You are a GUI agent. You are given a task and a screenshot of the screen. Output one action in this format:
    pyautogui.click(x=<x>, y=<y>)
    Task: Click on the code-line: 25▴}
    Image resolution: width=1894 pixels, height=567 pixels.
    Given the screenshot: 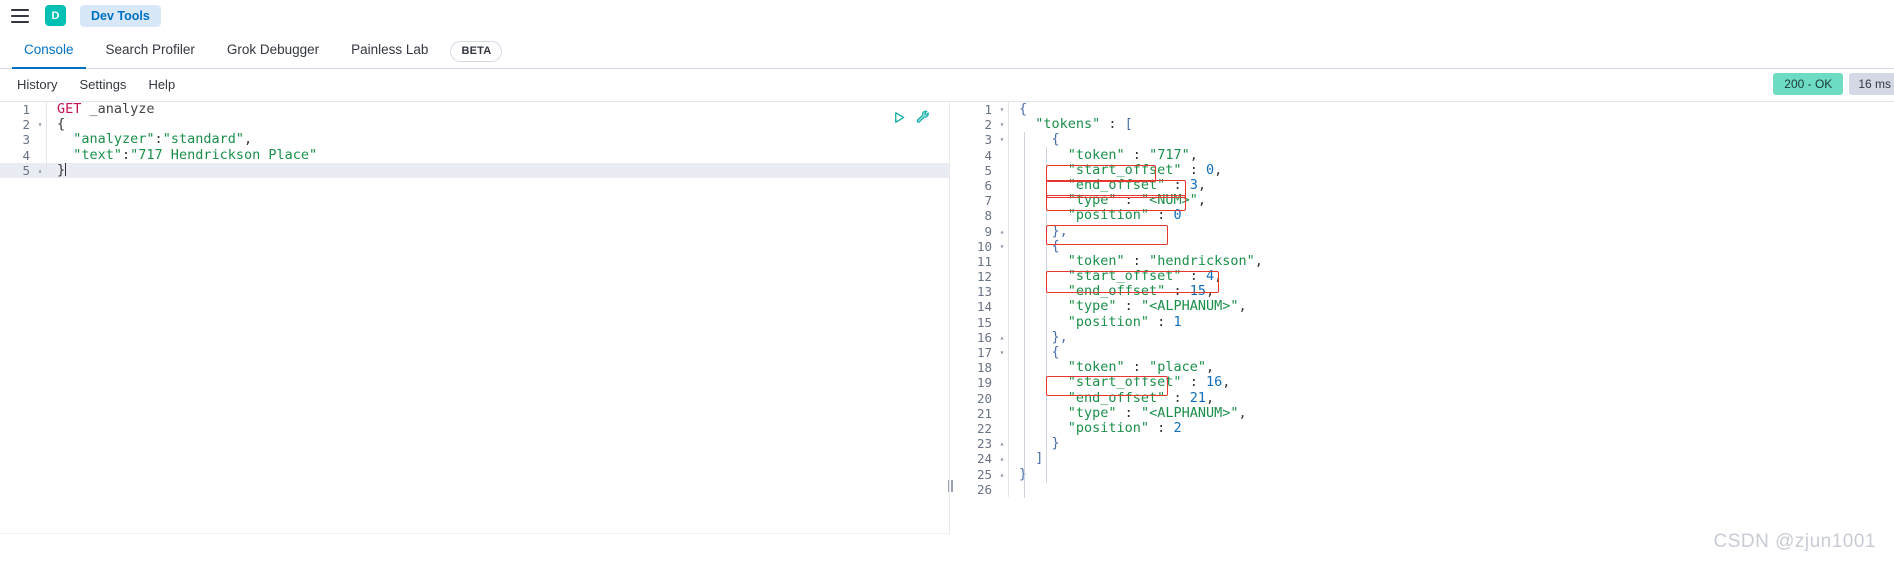 What is the action you would take?
    pyautogui.click(x=1422, y=474)
    